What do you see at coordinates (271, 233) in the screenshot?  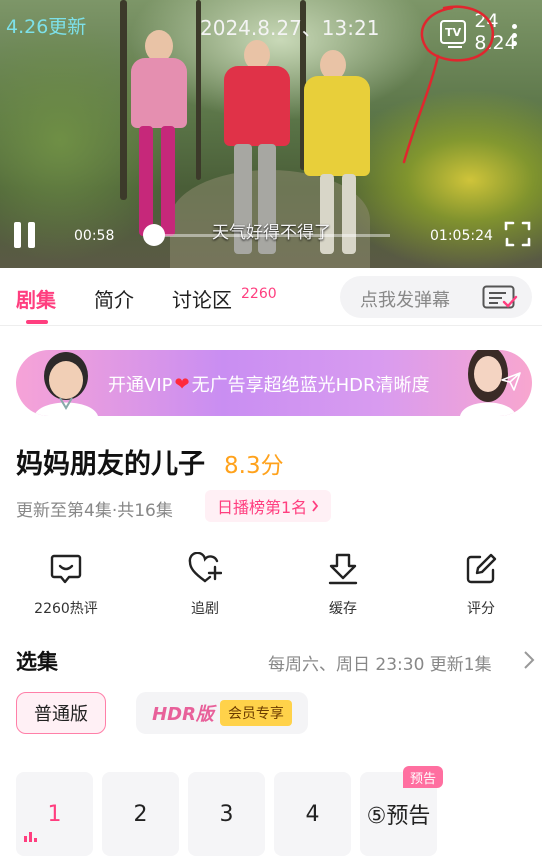 I see `video-subtitle: 天气好得不得了` at bounding box center [271, 233].